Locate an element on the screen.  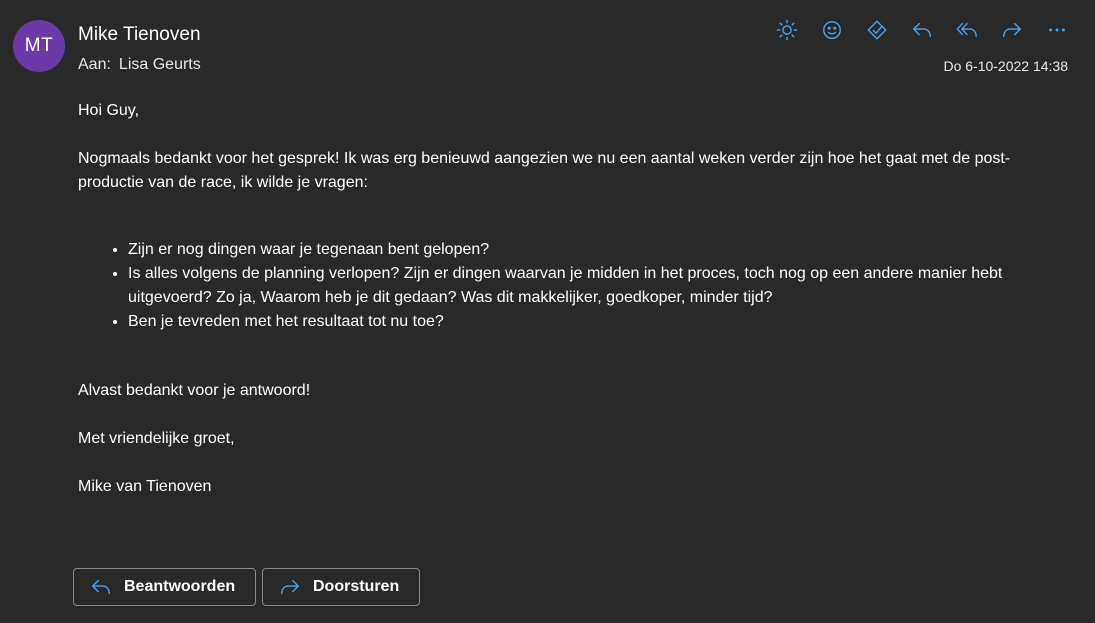
forward-button: Doorsturen is located at coordinates (341, 587).